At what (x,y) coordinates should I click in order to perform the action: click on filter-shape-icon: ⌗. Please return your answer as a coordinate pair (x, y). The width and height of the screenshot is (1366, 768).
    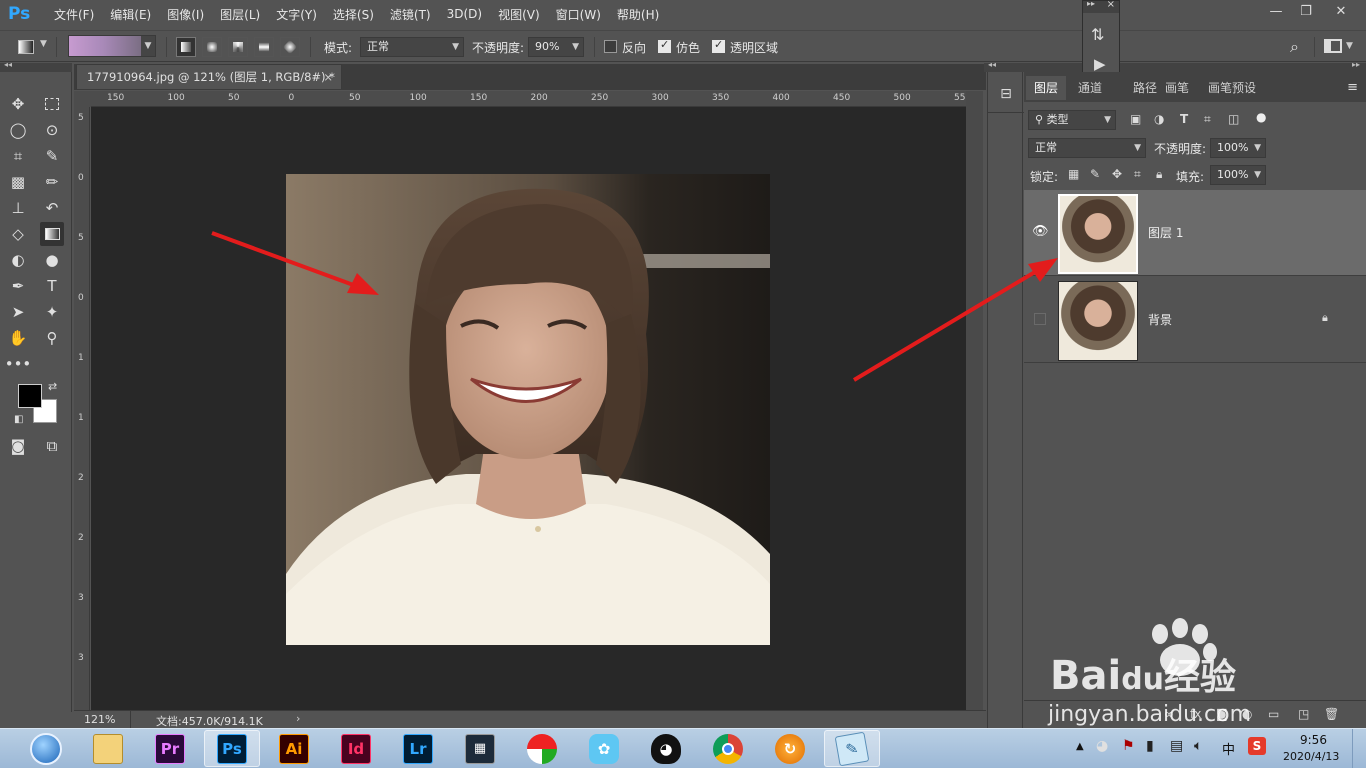
    Looking at the image, I should click on (1207, 119).